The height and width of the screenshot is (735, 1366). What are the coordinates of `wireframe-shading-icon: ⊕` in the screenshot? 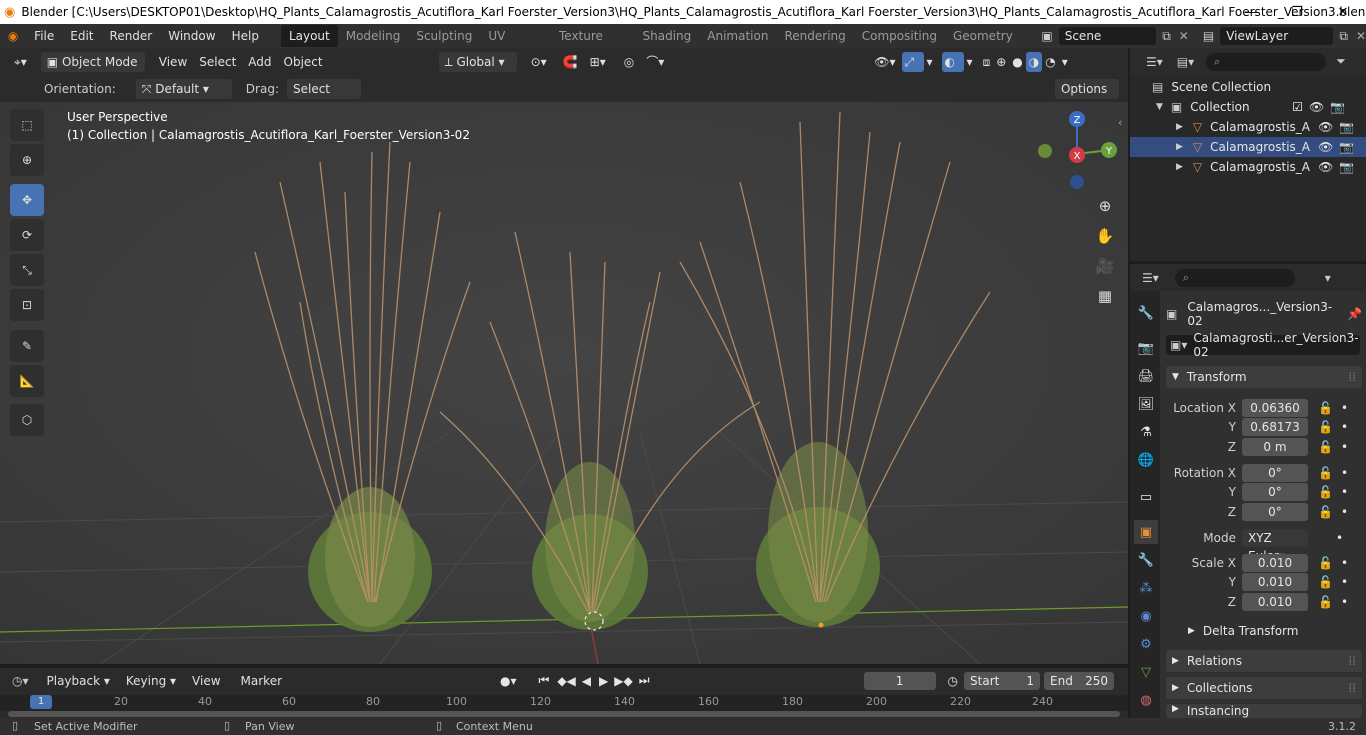 It's located at (1001, 62).